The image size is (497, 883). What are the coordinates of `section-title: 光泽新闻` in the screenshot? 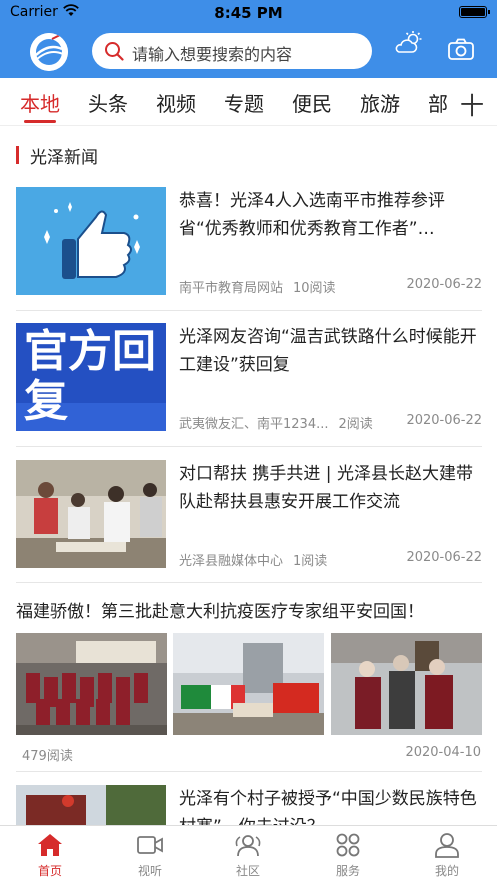 It's located at (64, 158).